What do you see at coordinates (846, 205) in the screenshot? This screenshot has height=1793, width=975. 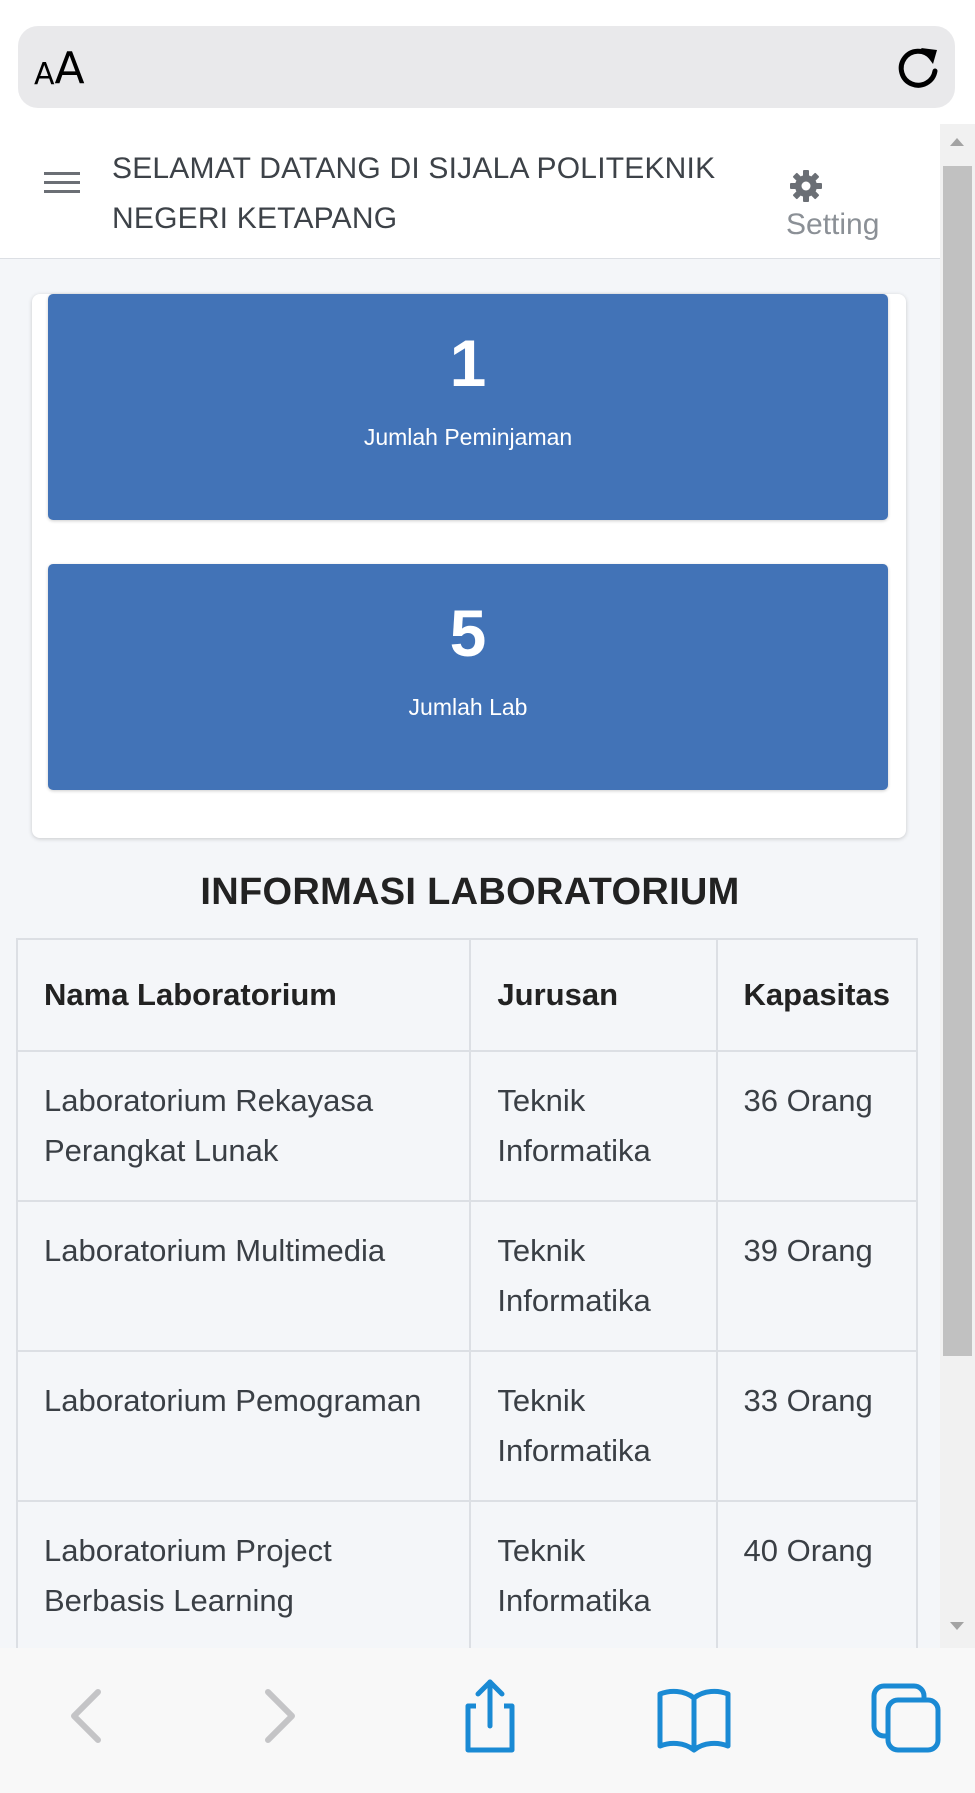 I see `setting-button: Setting` at bounding box center [846, 205].